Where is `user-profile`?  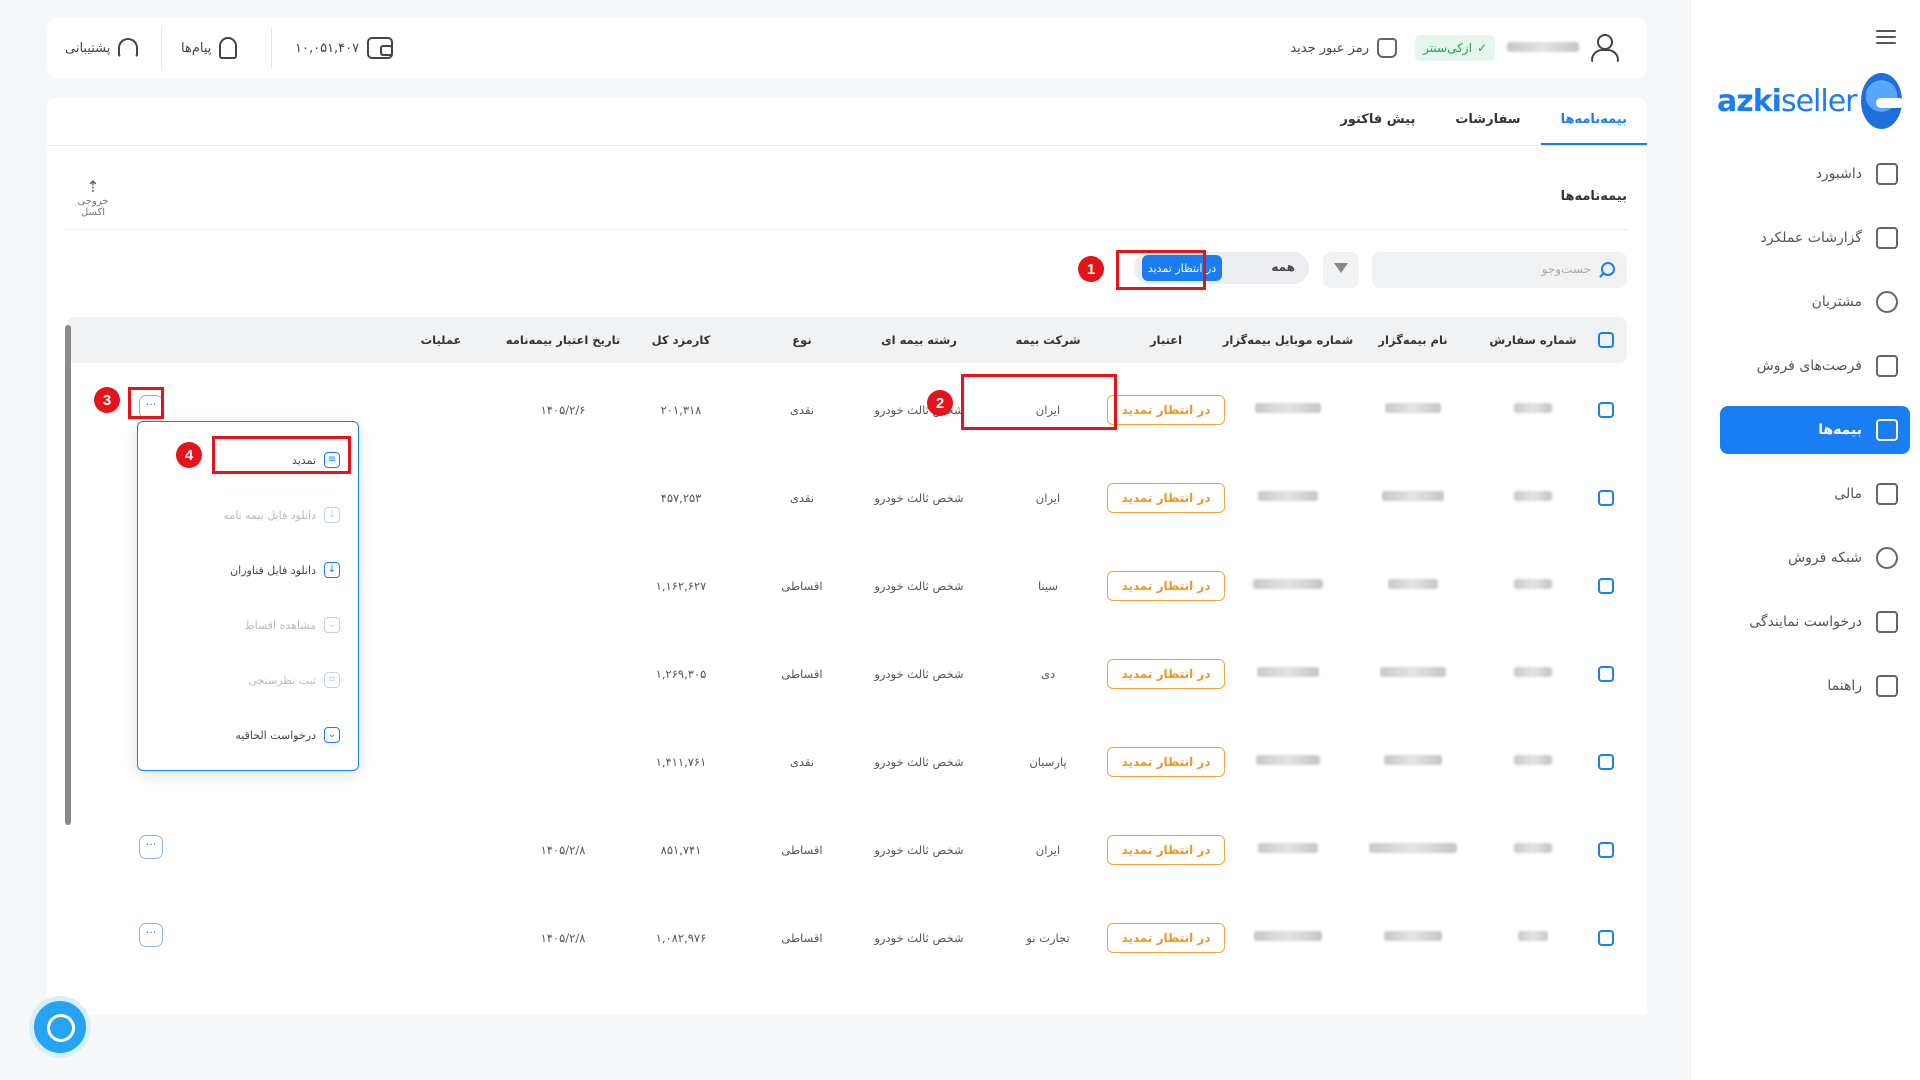 user-profile is located at coordinates (1563, 47).